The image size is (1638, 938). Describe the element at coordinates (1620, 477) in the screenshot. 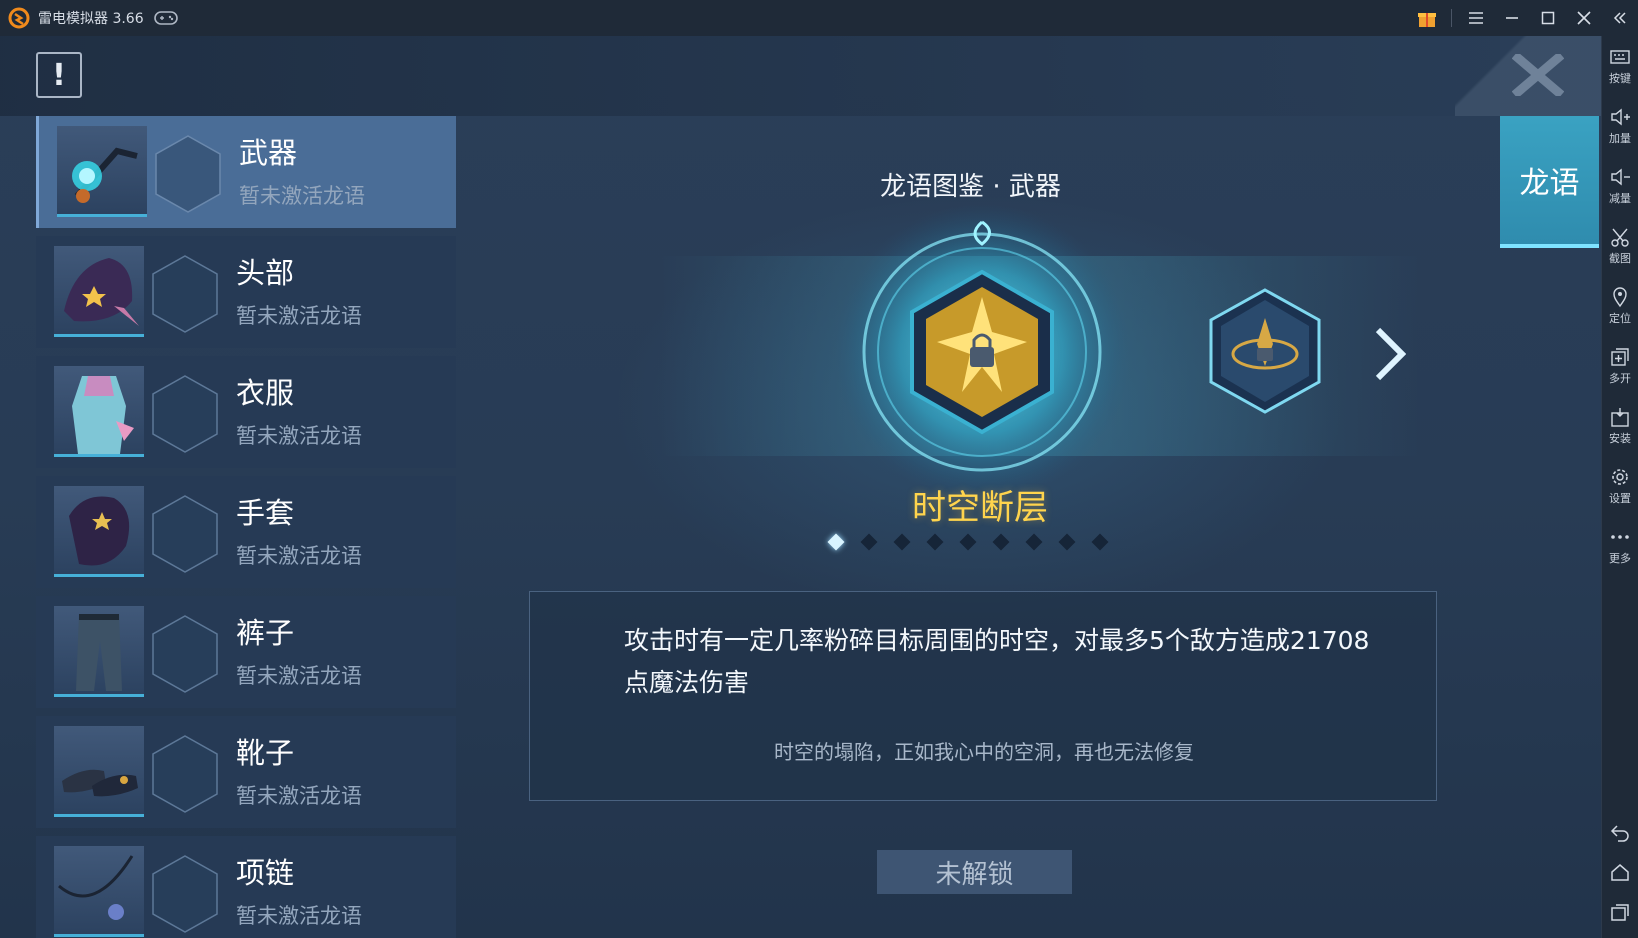

I see `gear-icon` at that location.